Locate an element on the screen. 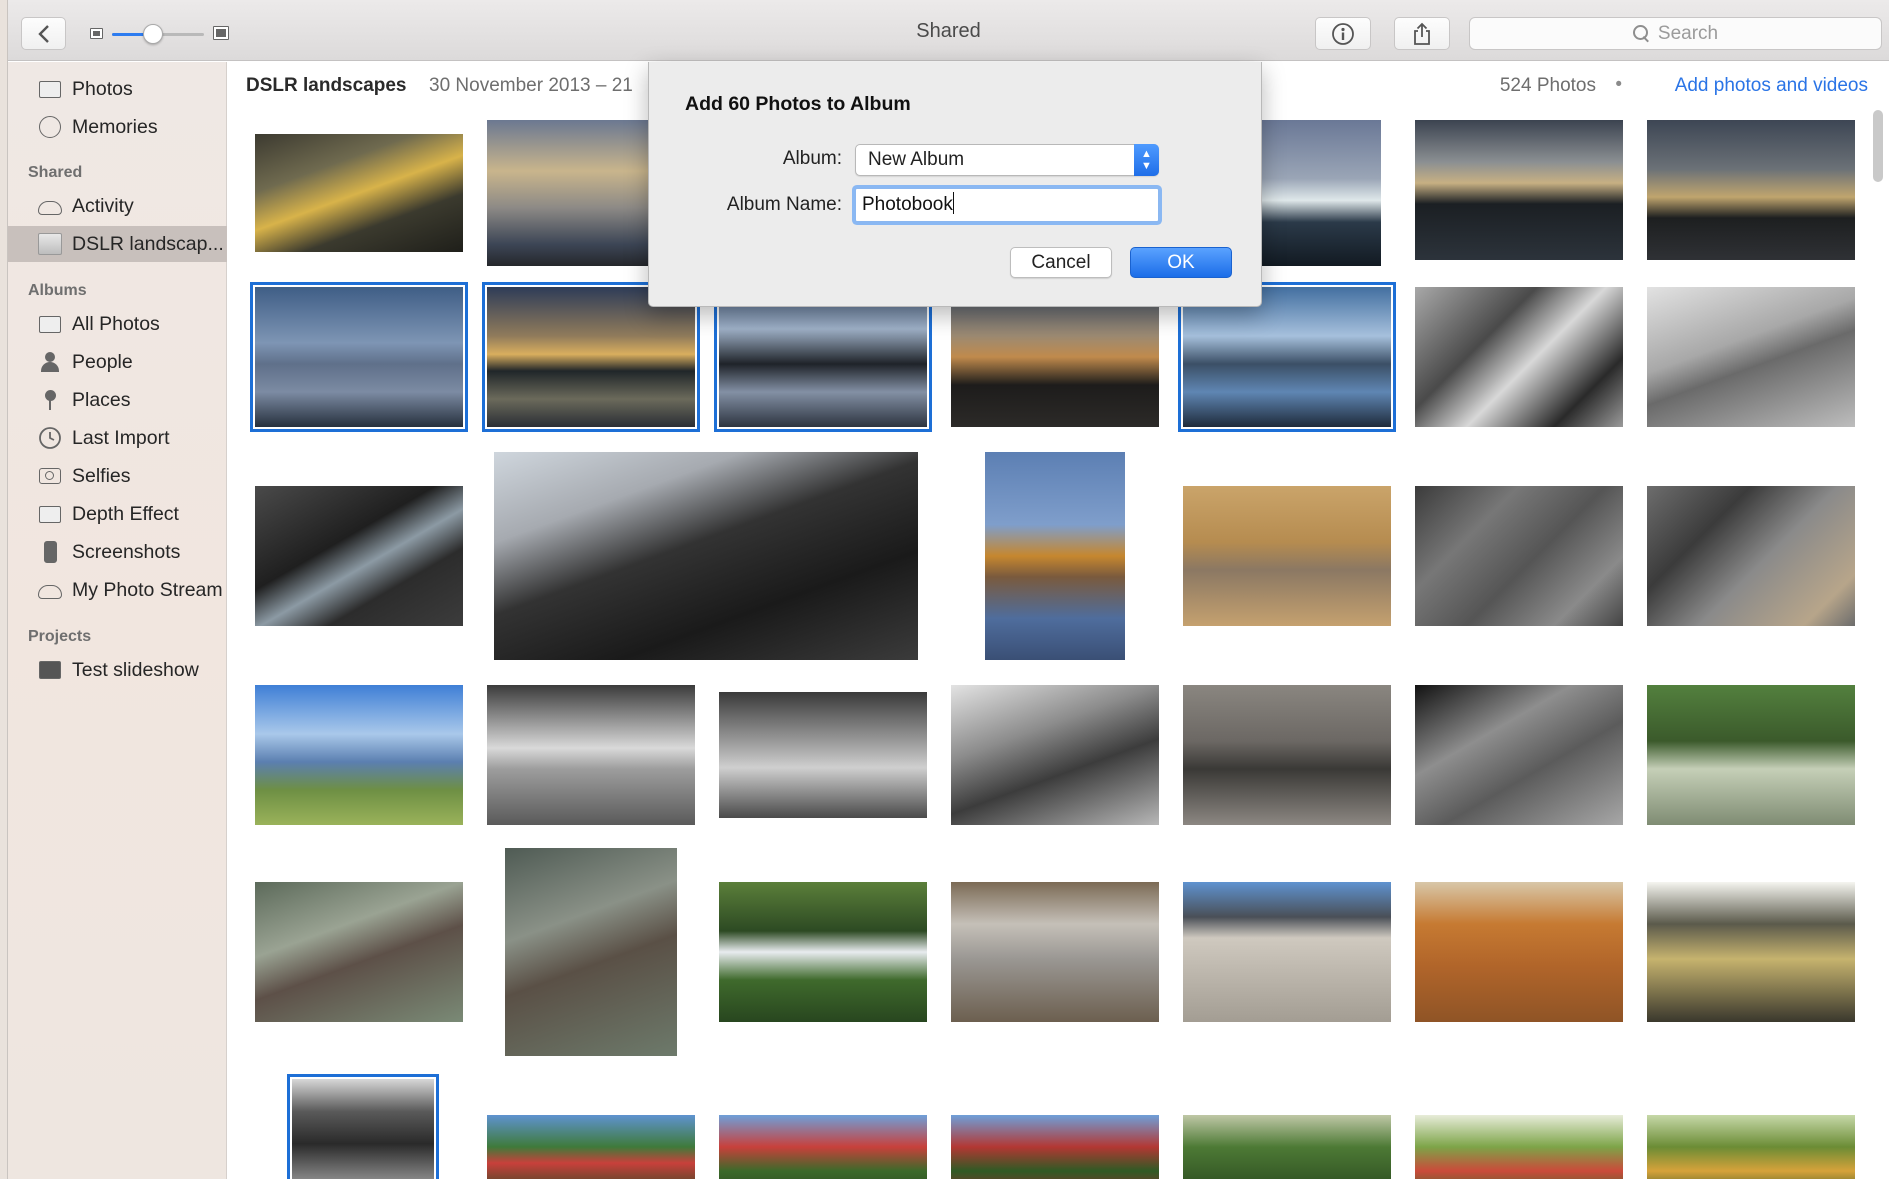 This screenshot has height=1179, width=1889. sidebar-item-last-import: Last Import is located at coordinates (117, 438).